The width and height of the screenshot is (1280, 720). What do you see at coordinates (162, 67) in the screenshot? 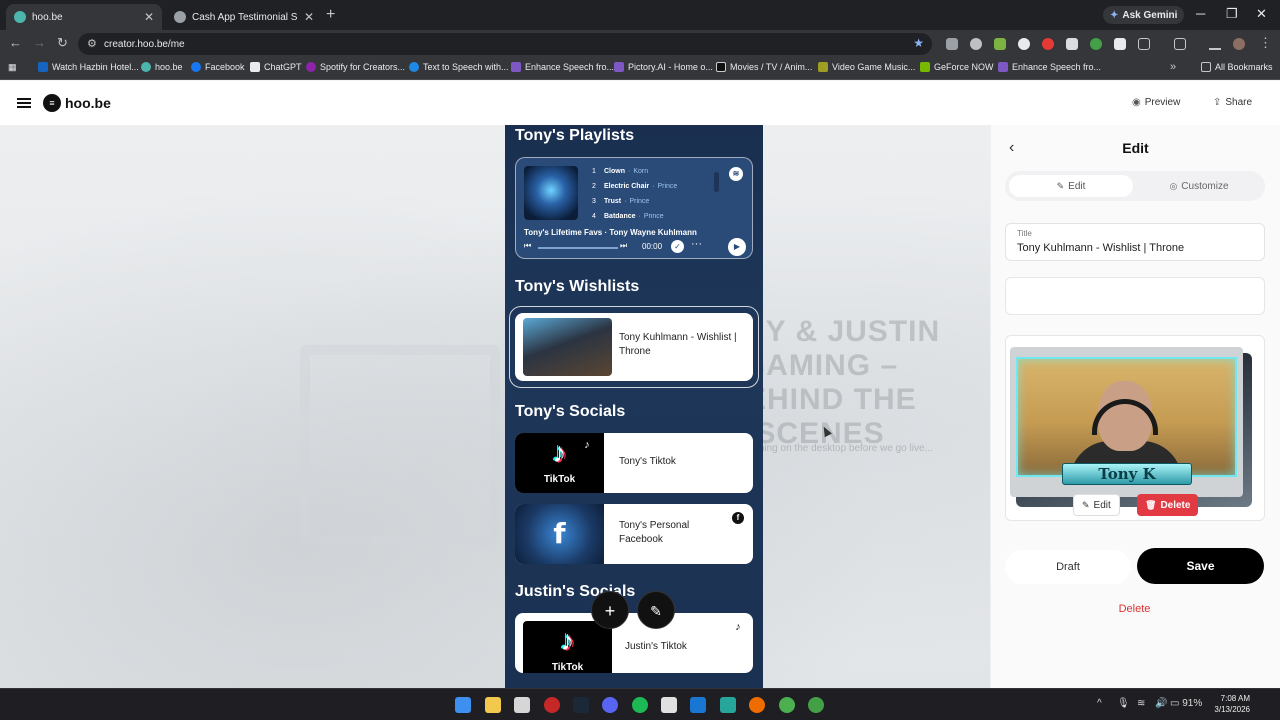
I see `bookmark-item: hoo.be` at bounding box center [162, 67].